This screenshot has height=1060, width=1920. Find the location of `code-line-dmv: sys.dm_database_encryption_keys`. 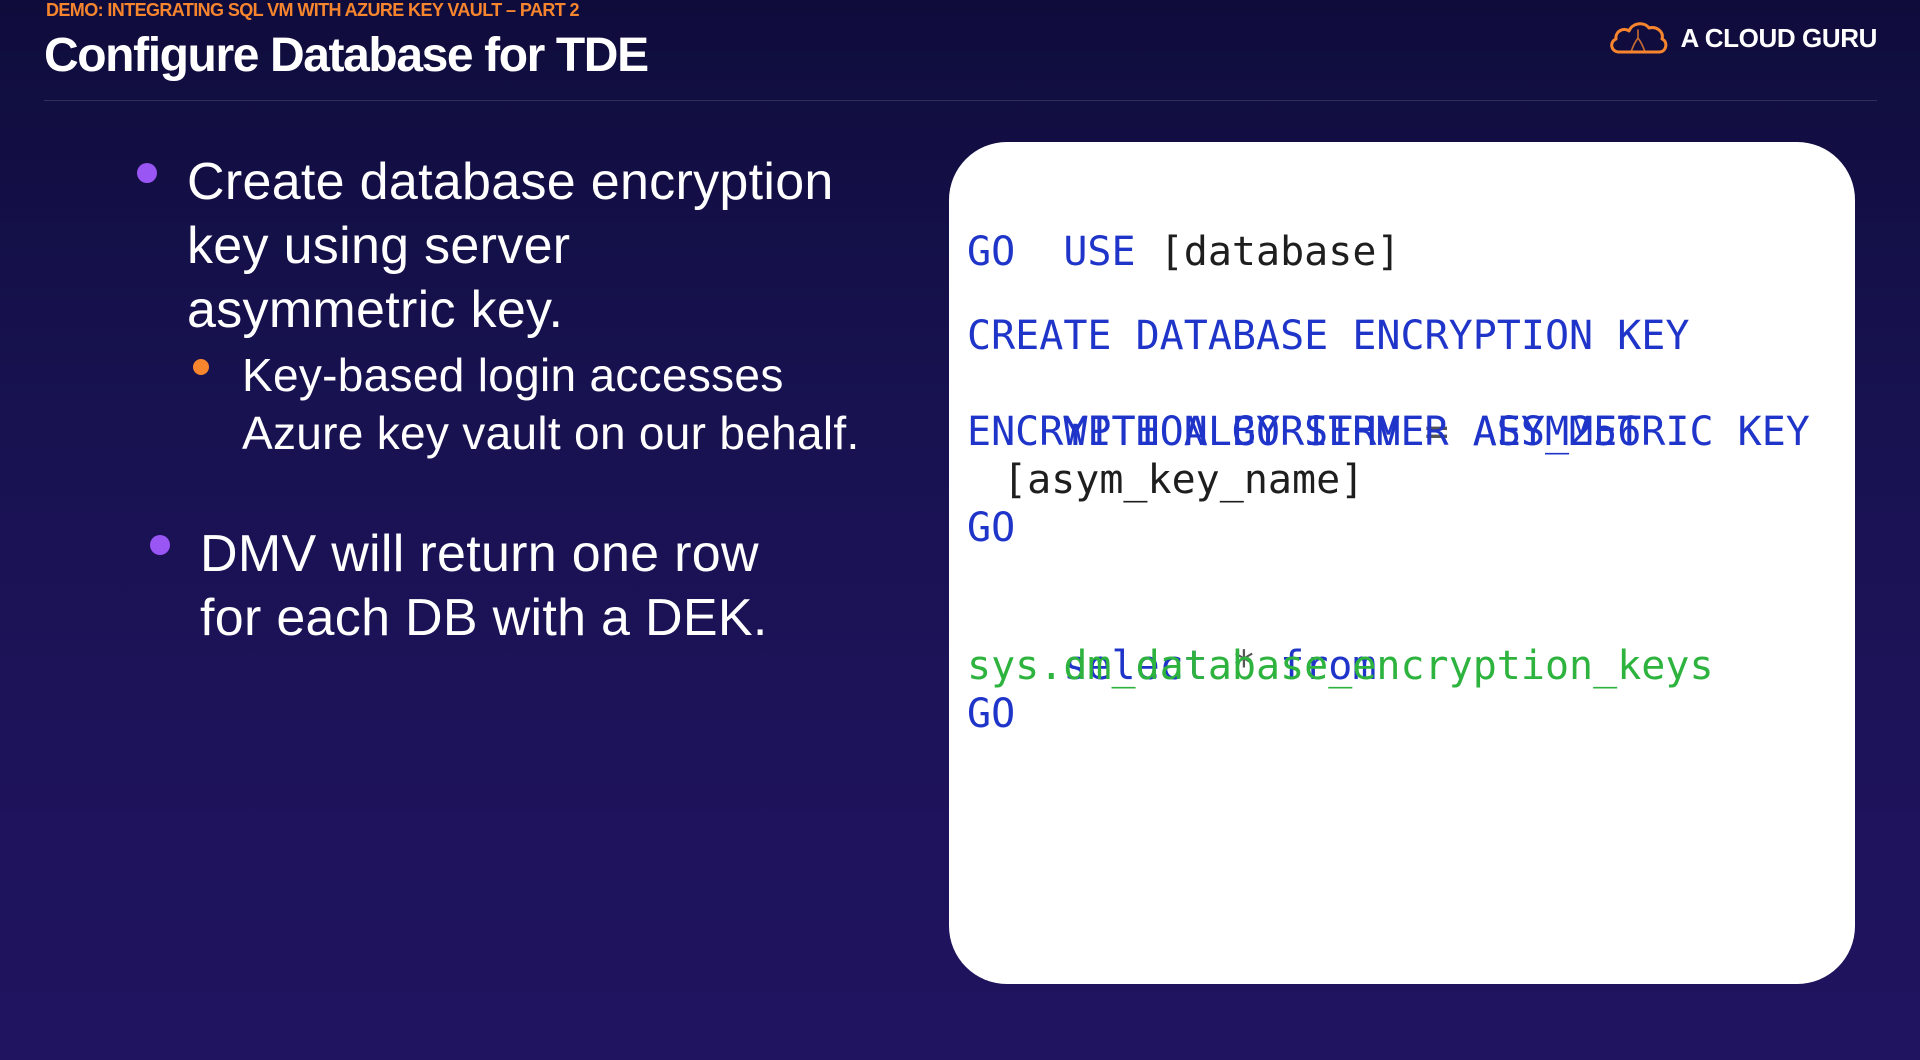

code-line-dmv: sys.dm_database_encryption_keys is located at coordinates (1340, 666).